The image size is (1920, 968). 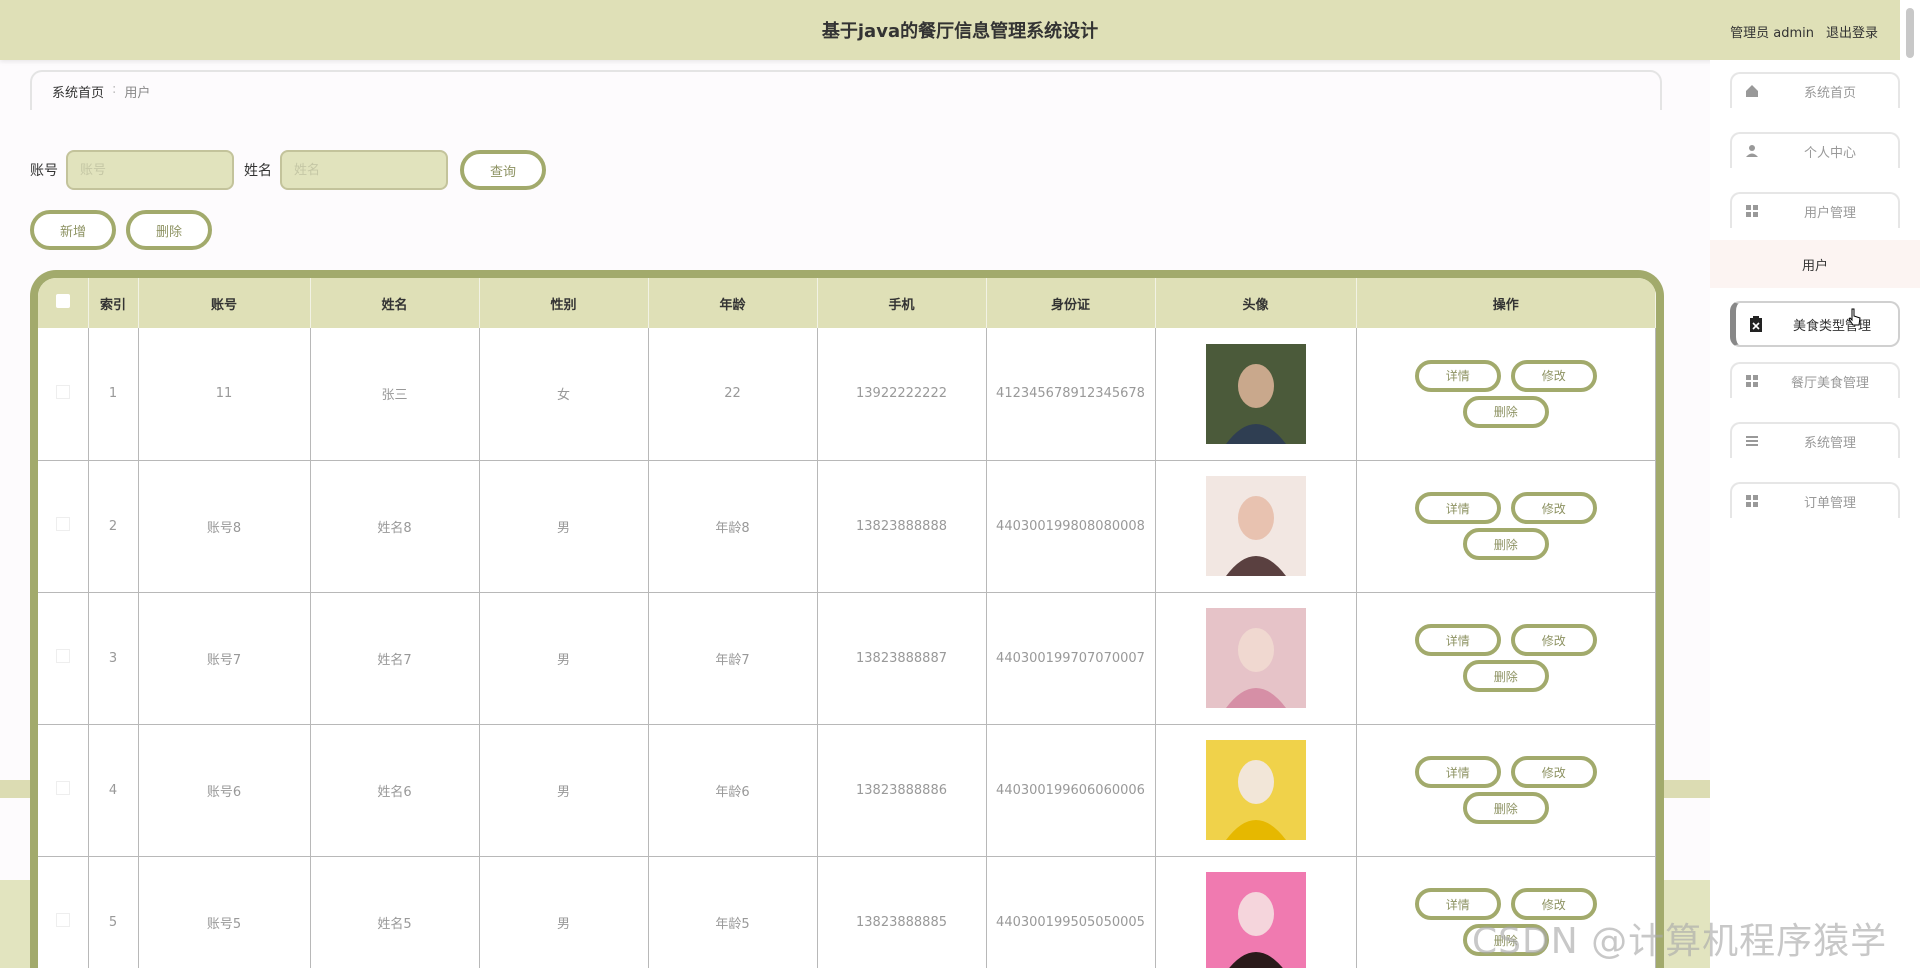 What do you see at coordinates (224, 790) in the screenshot?
I see `account-cell: 账号6` at bounding box center [224, 790].